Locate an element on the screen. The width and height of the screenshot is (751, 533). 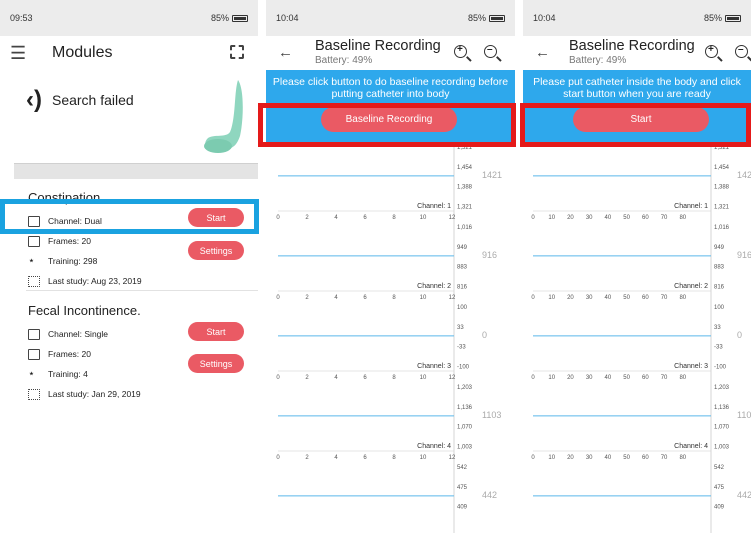
battery-percent: 85% is located at coordinates (476, 18).